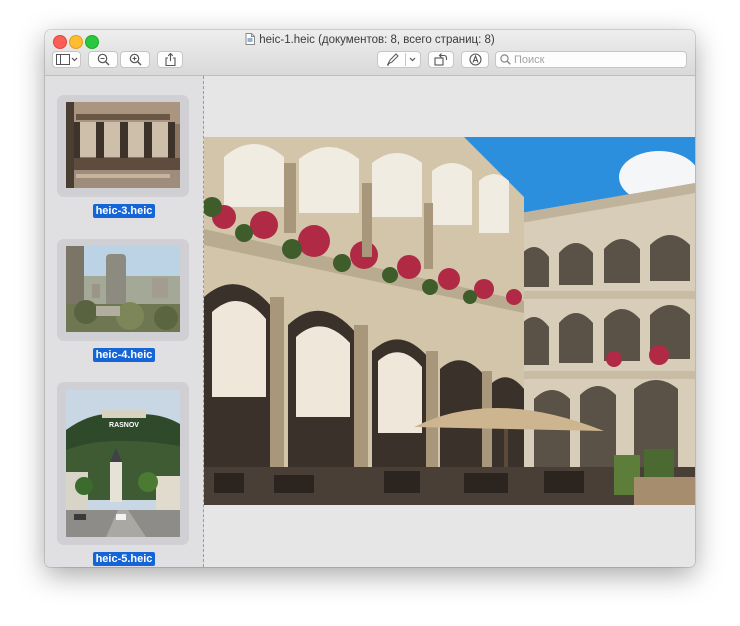 The width and height of the screenshot is (740, 626). Describe the element at coordinates (124, 558) in the screenshot. I see `thumbnail-label: heic-5.heic` at that location.